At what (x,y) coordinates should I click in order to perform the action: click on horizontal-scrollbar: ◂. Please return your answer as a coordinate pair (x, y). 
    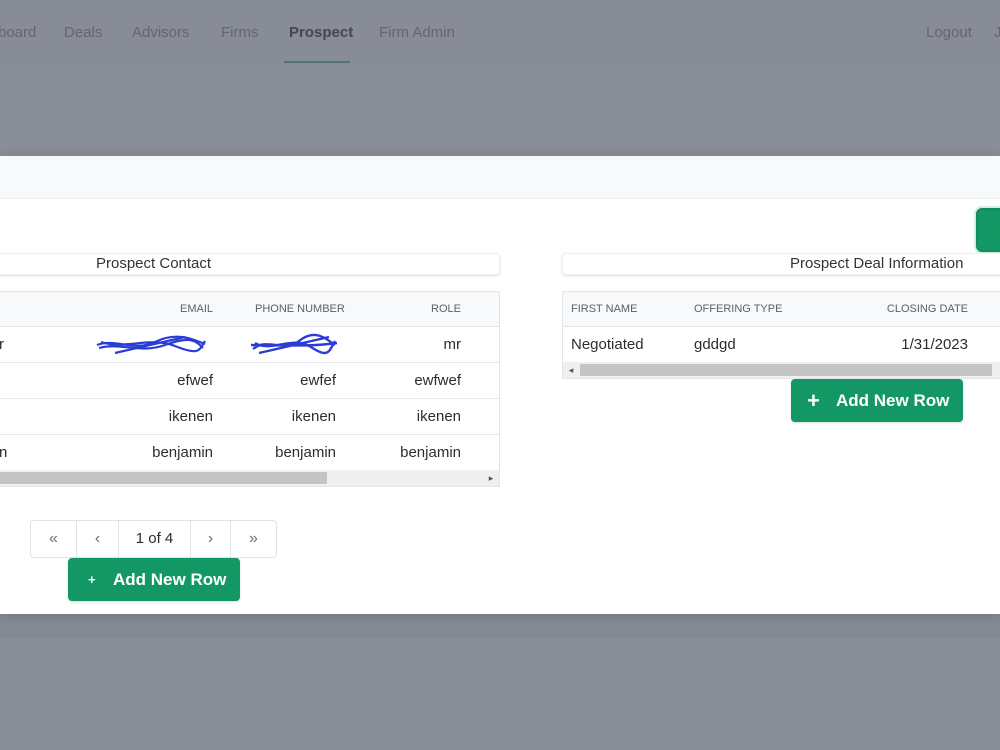
    Looking at the image, I should click on (781, 370).